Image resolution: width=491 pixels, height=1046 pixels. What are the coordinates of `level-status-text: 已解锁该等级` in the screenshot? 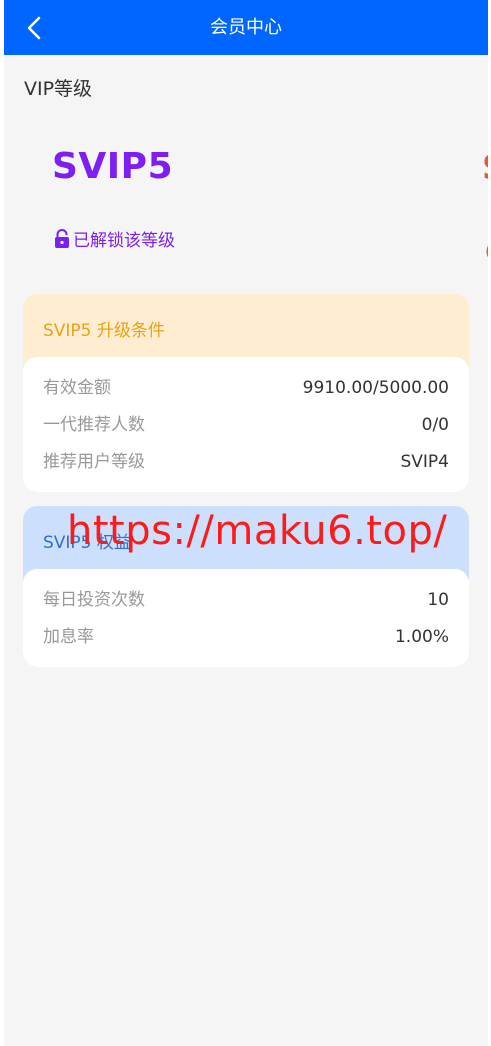 It's located at (124, 241).